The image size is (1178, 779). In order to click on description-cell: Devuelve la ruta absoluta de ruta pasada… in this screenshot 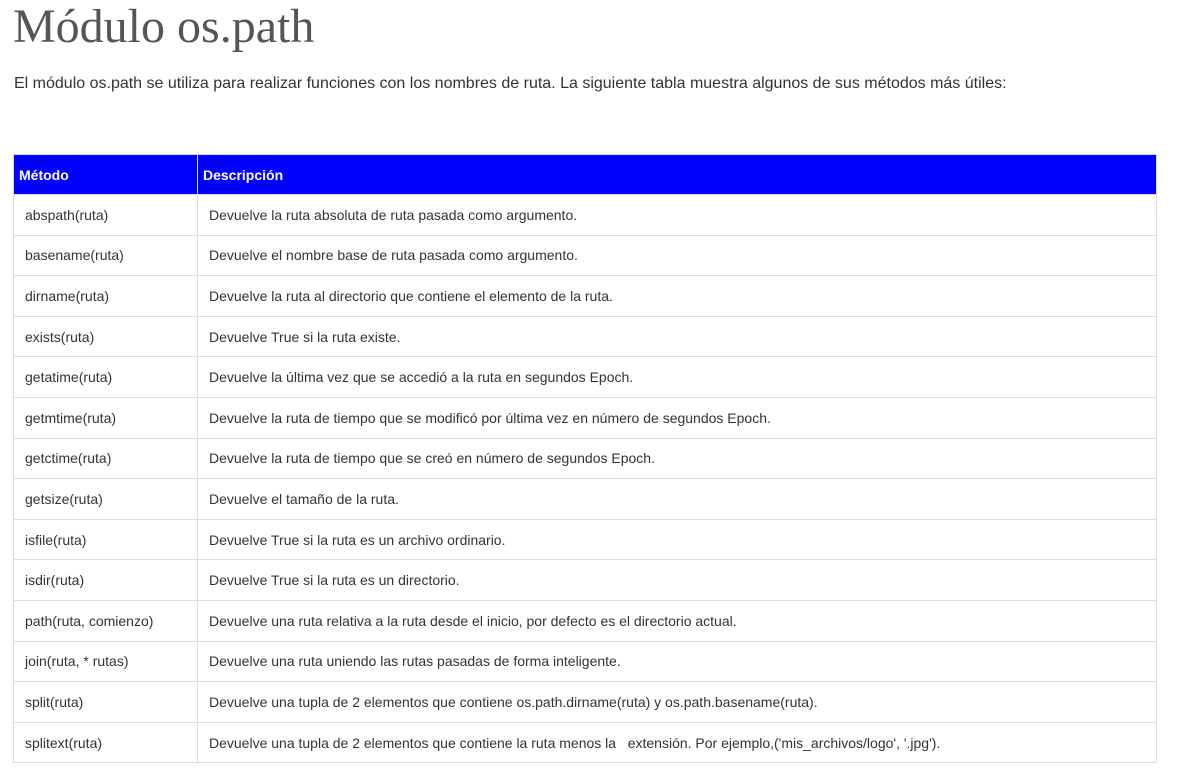, I will do `click(677, 215)`.